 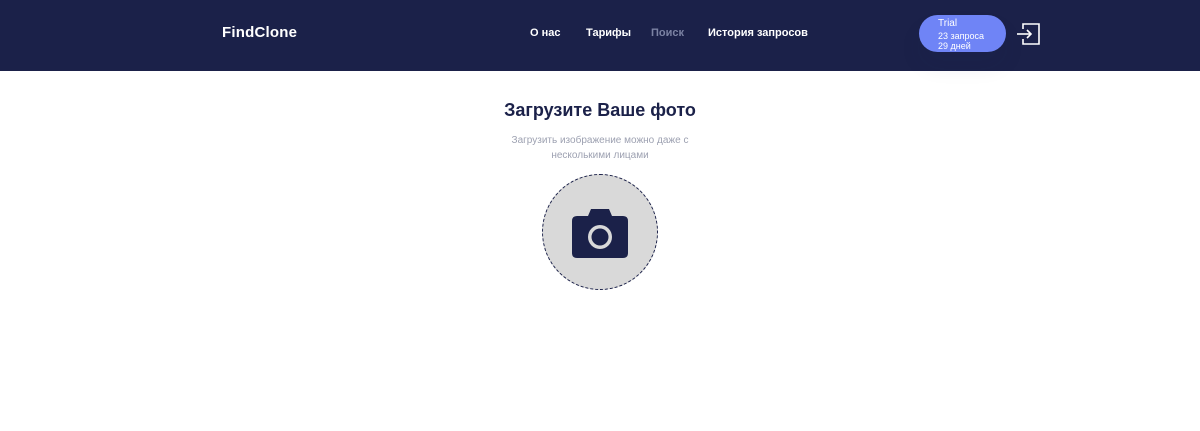 I want to click on trial-plan: Trial, so click(x=948, y=23).